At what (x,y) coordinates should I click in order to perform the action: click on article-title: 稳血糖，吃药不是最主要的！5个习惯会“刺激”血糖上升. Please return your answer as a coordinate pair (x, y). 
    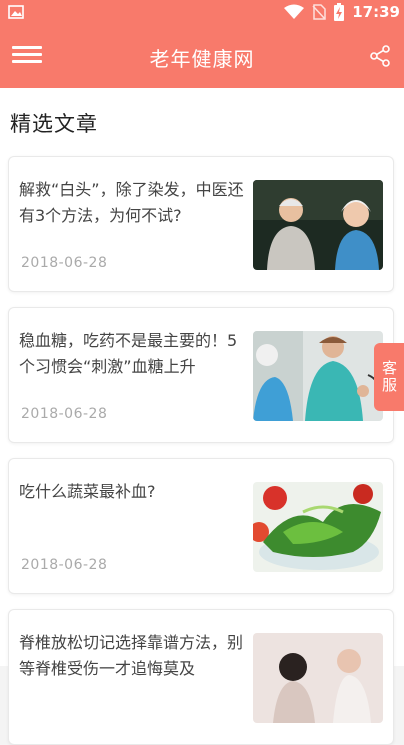
    Looking at the image, I should click on (128, 353).